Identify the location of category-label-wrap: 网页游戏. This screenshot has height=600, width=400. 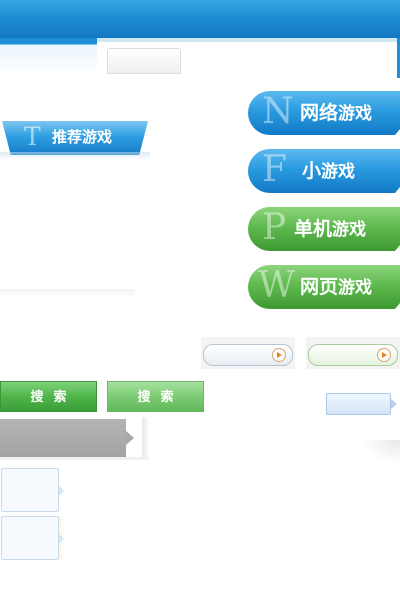
(336, 287).